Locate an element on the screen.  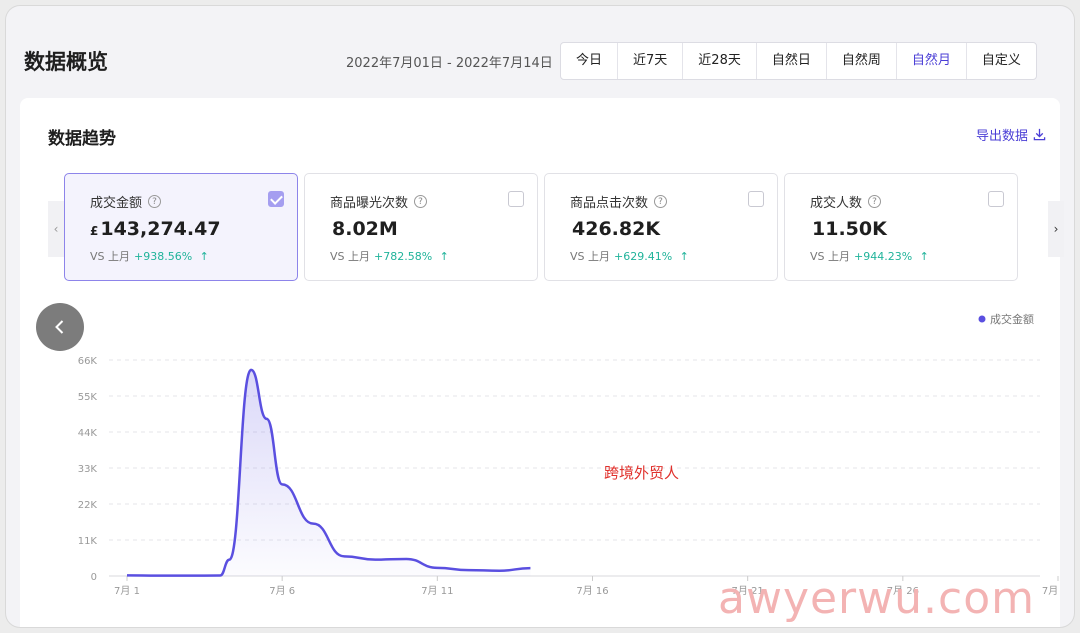
y-tick-label: 66K is located at coordinates (88, 361).